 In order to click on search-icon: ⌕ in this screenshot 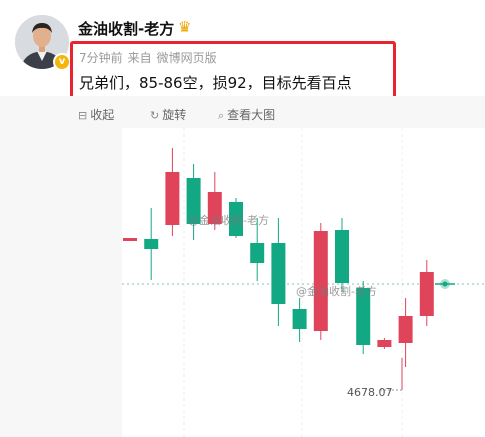, I will do `click(221, 115)`.